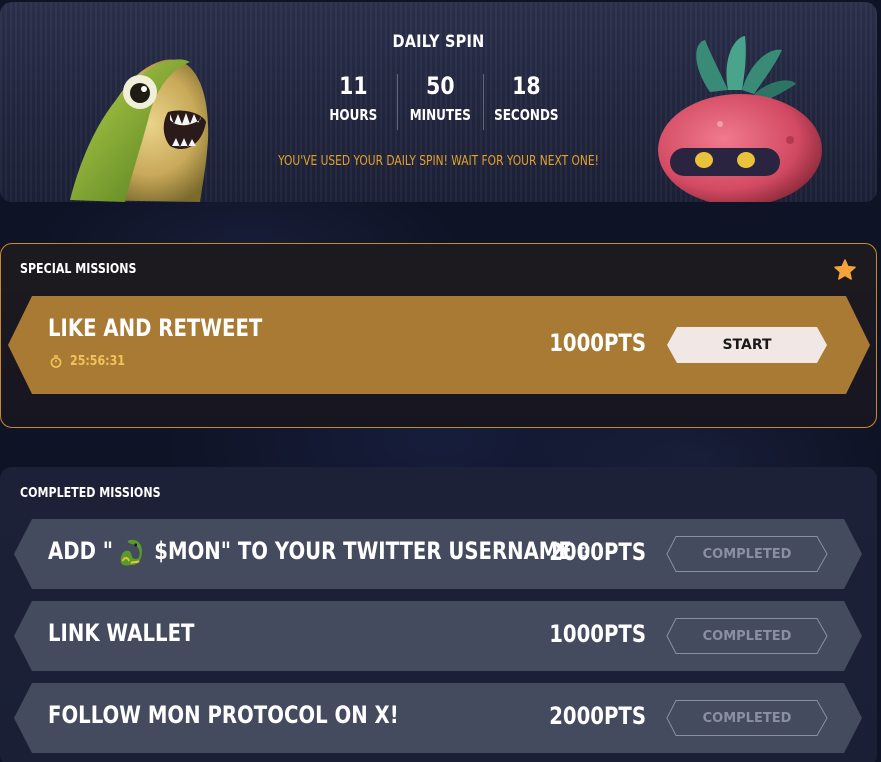 This screenshot has width=881, height=762. I want to click on seconds-label: SECONDS, so click(526, 115).